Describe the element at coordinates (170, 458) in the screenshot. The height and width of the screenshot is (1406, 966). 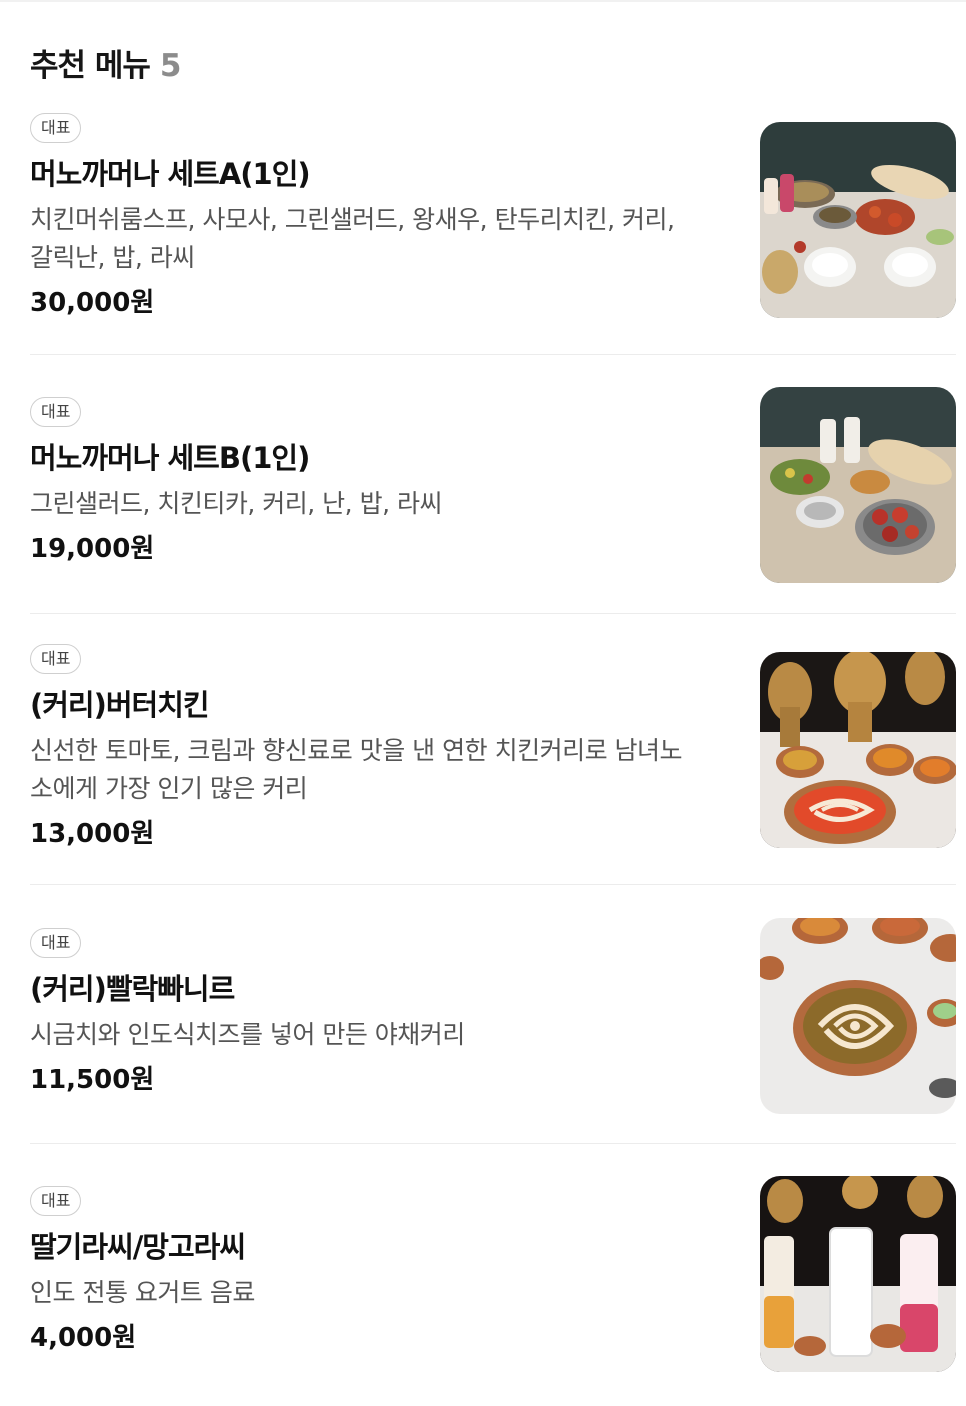
I see `menu-item-name: 머노까머나 세트B(1인)` at that location.